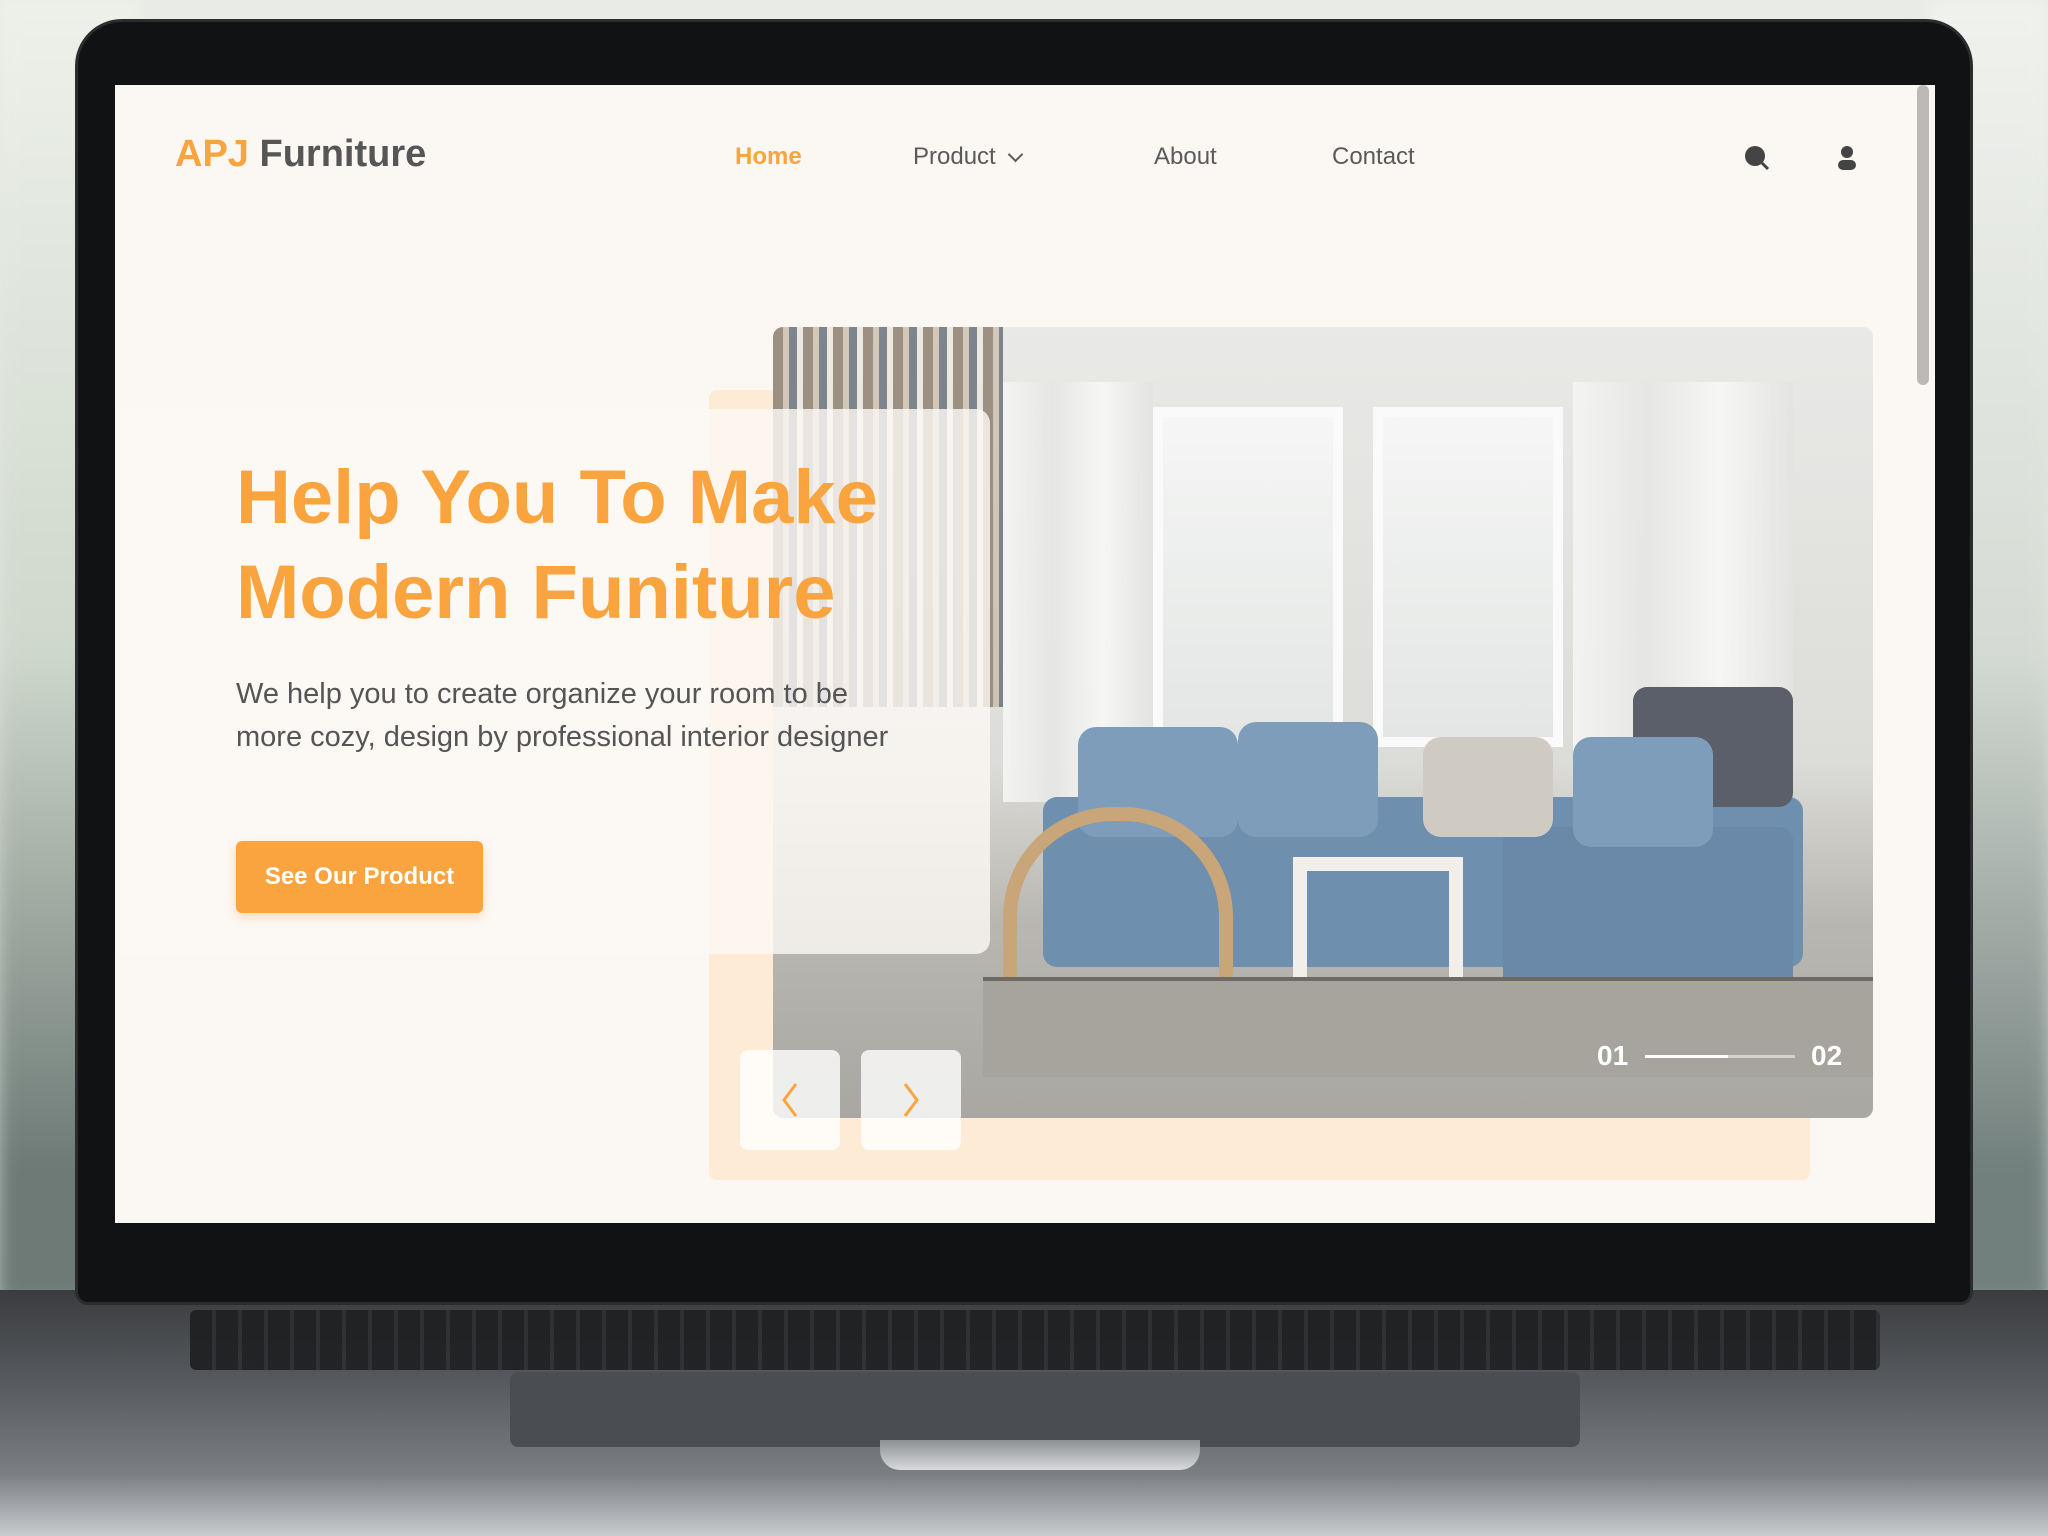  I want to click on nav-product: Product, so click(968, 157).